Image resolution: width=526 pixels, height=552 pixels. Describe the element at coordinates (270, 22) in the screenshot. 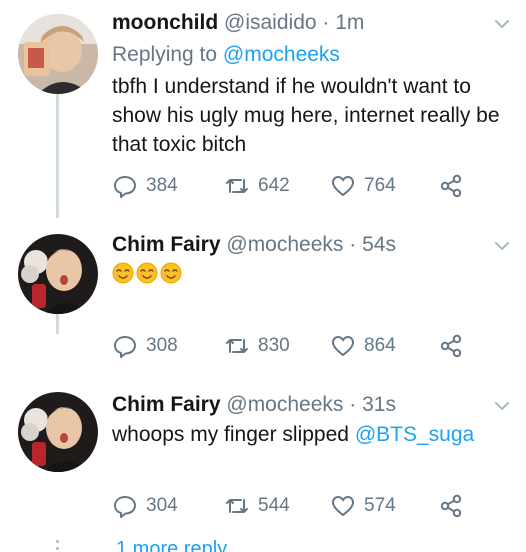

I see `username: @isaidido` at that location.